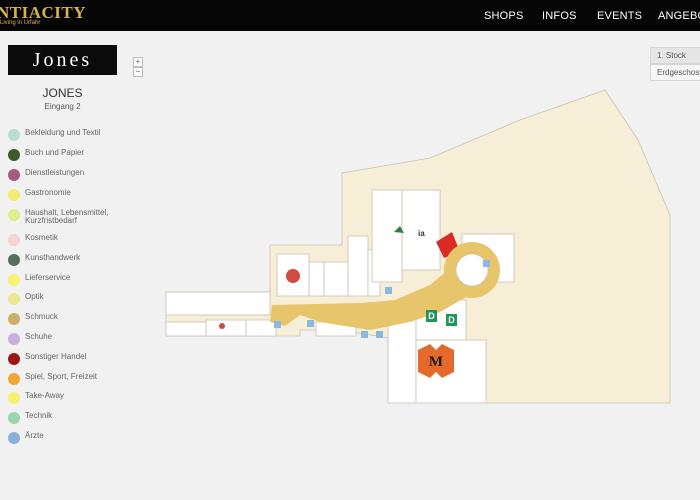 The width and height of the screenshot is (700, 500). I want to click on legend-item: Gastronomie, so click(65, 195).